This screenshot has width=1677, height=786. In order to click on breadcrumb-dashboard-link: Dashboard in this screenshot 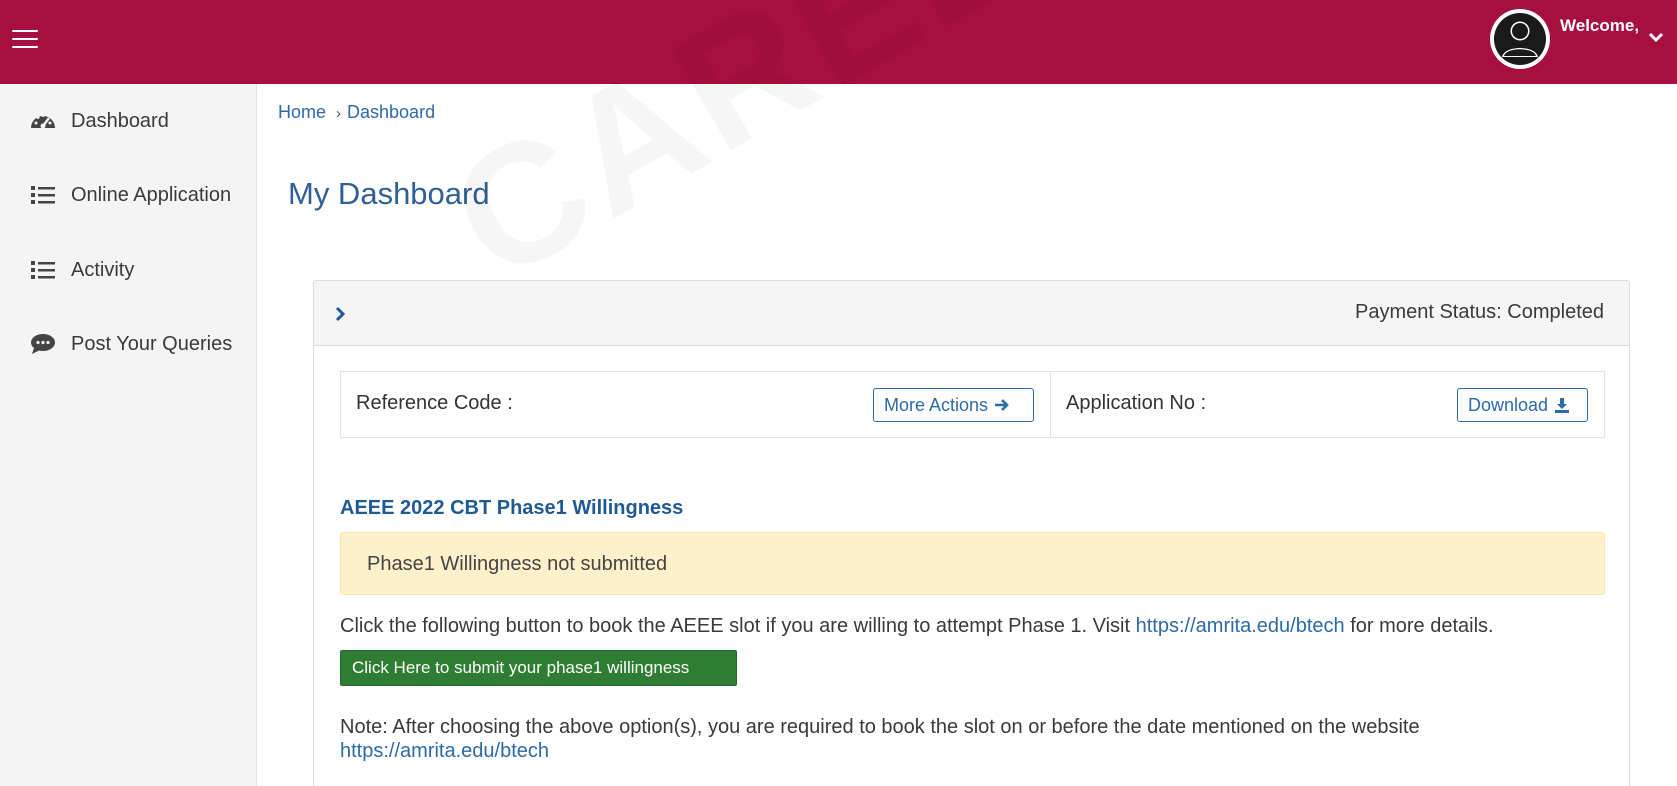, I will do `click(391, 112)`.